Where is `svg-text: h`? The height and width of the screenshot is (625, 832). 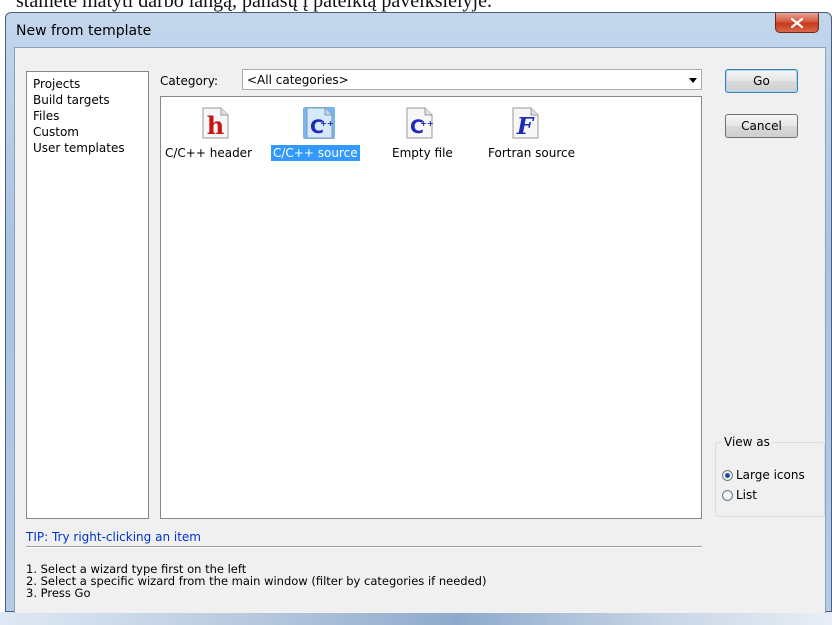
svg-text: h is located at coordinates (215, 125).